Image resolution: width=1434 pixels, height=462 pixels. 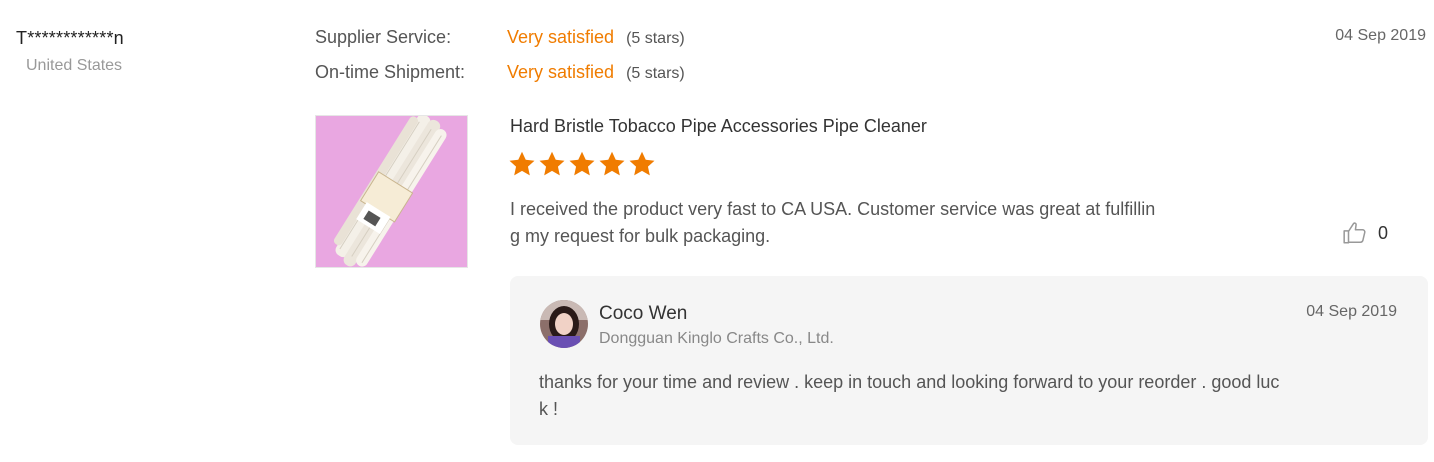 I want to click on product-star-rating, so click(x=582, y=164).